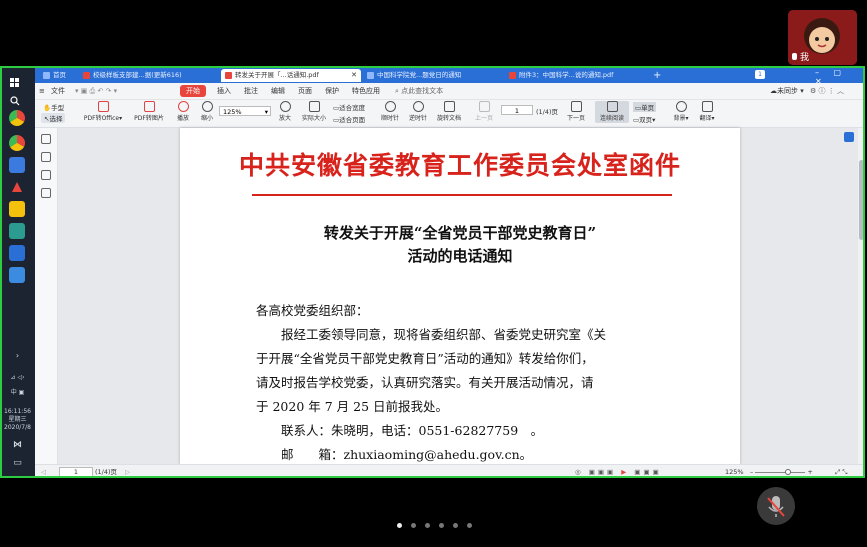 The width and height of the screenshot is (867, 547). Describe the element at coordinates (314, 112) in the screenshot. I see `actual-size-button: 实际大小` at that location.